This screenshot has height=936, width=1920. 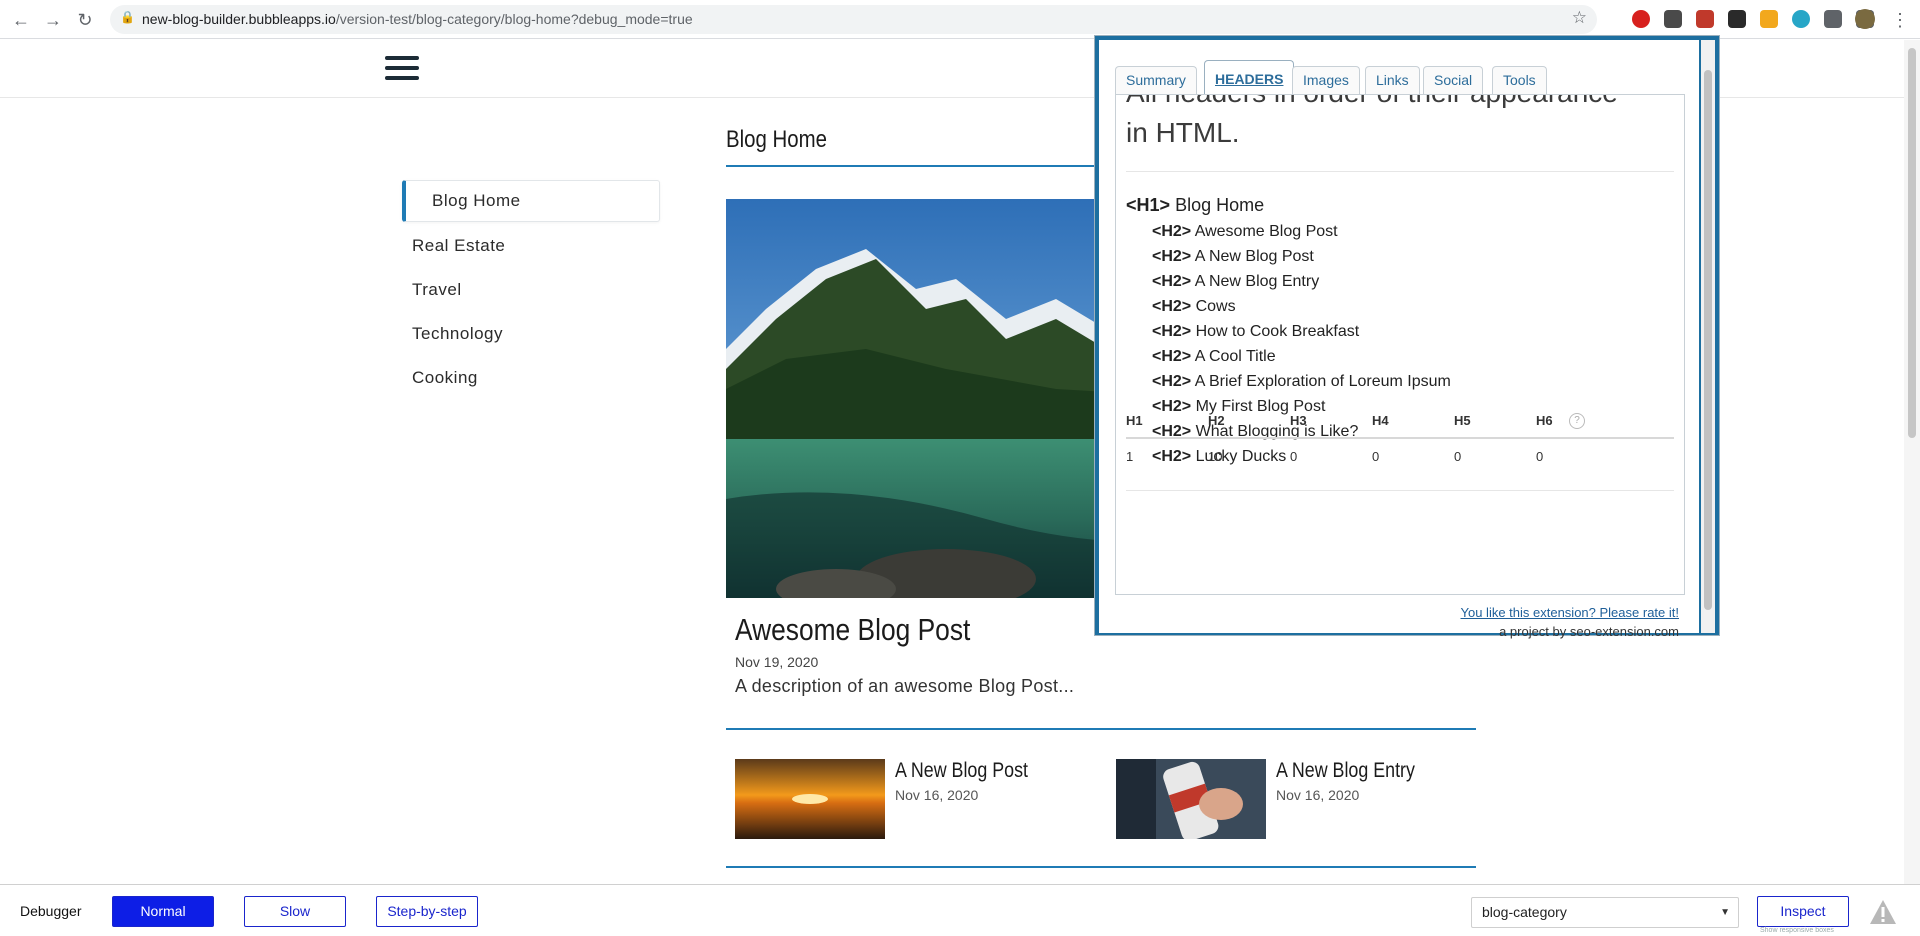 I want to click on h2-entry: <H2> Awesome Blog Post, so click(x=1245, y=231).